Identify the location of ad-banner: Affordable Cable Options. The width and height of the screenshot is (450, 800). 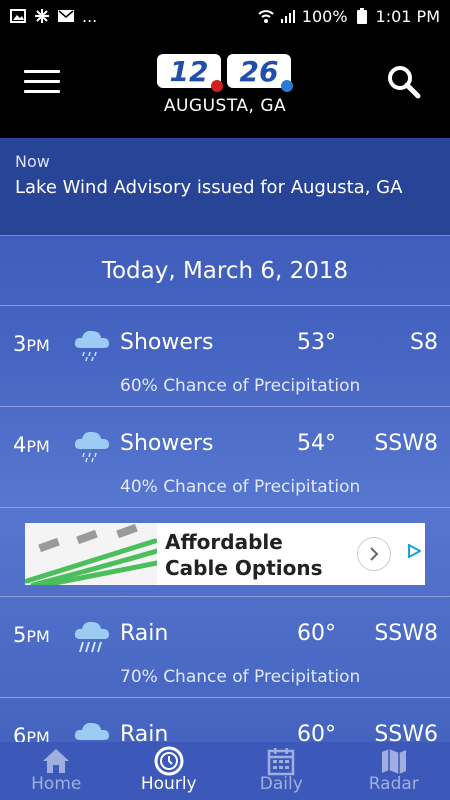
(224, 555).